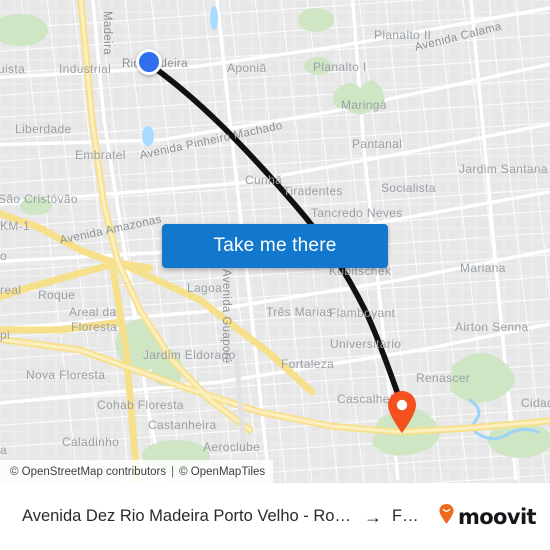 The image size is (550, 550). Describe the element at coordinates (446, 516) in the screenshot. I see `moovit-pin-icon` at that location.